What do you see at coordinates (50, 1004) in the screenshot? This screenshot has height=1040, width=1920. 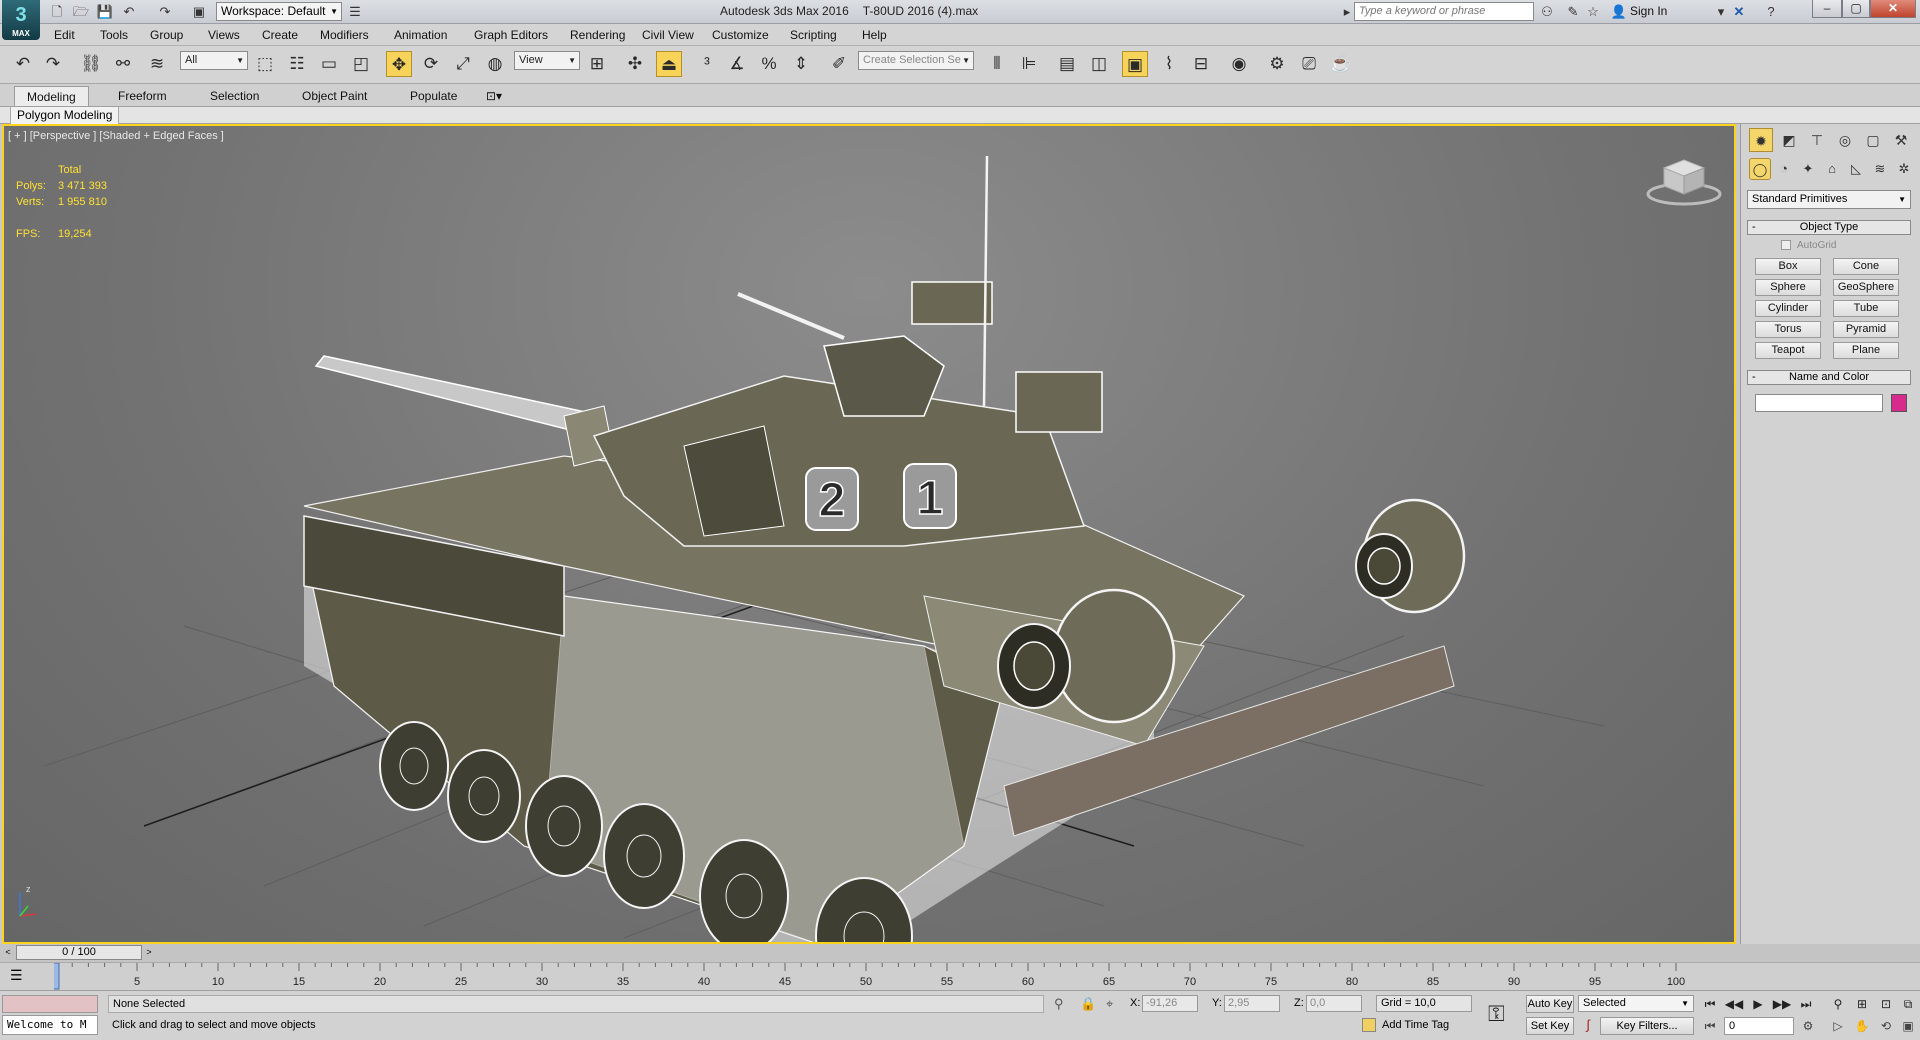 I see `maxscript-mini-listener-output` at bounding box center [50, 1004].